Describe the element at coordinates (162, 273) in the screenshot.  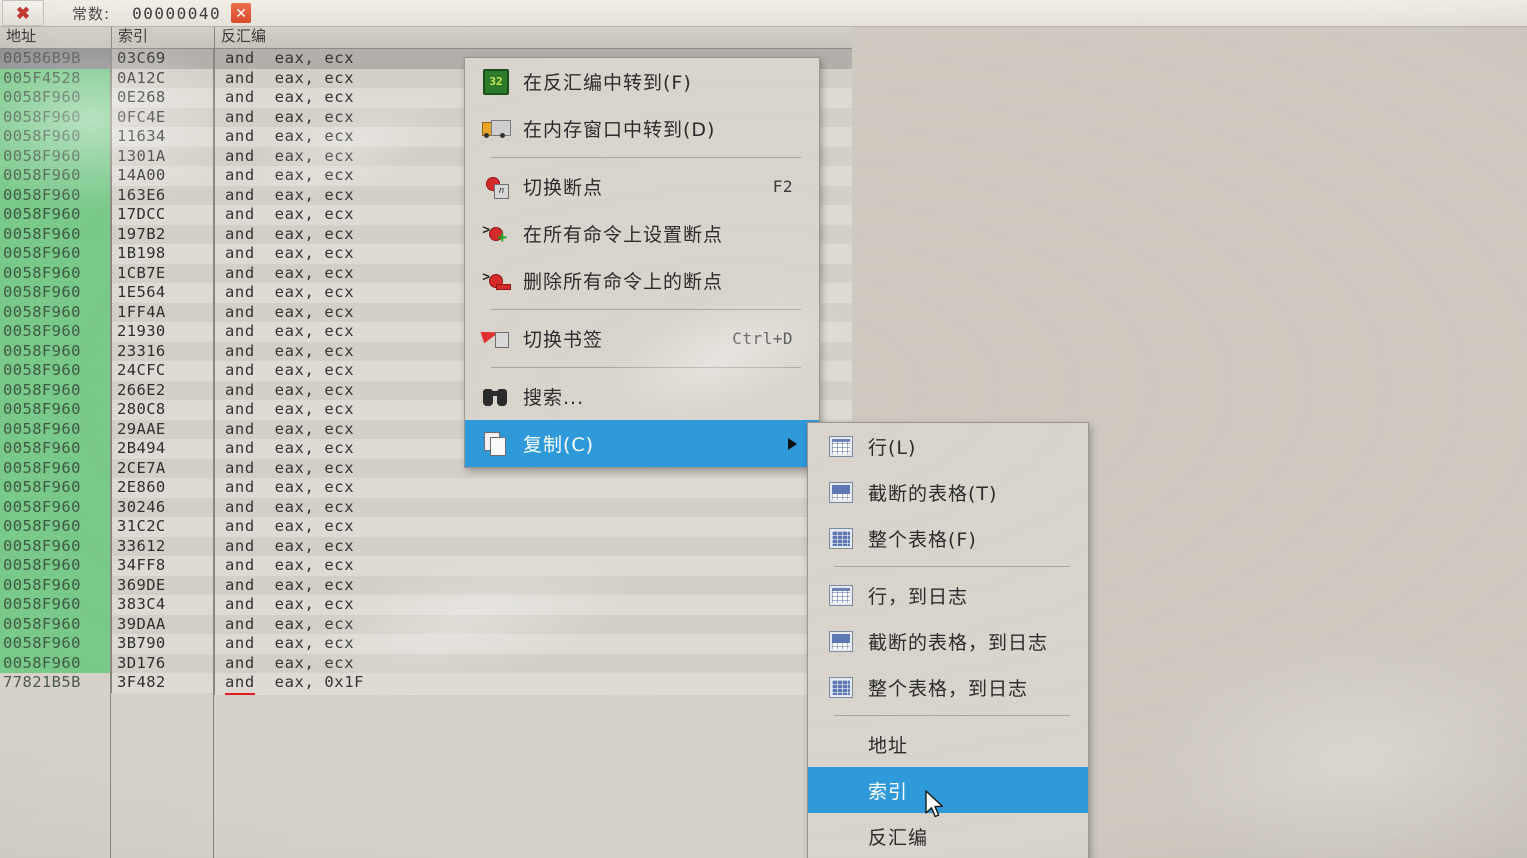
I see `cell-index: 1CB7E` at that location.